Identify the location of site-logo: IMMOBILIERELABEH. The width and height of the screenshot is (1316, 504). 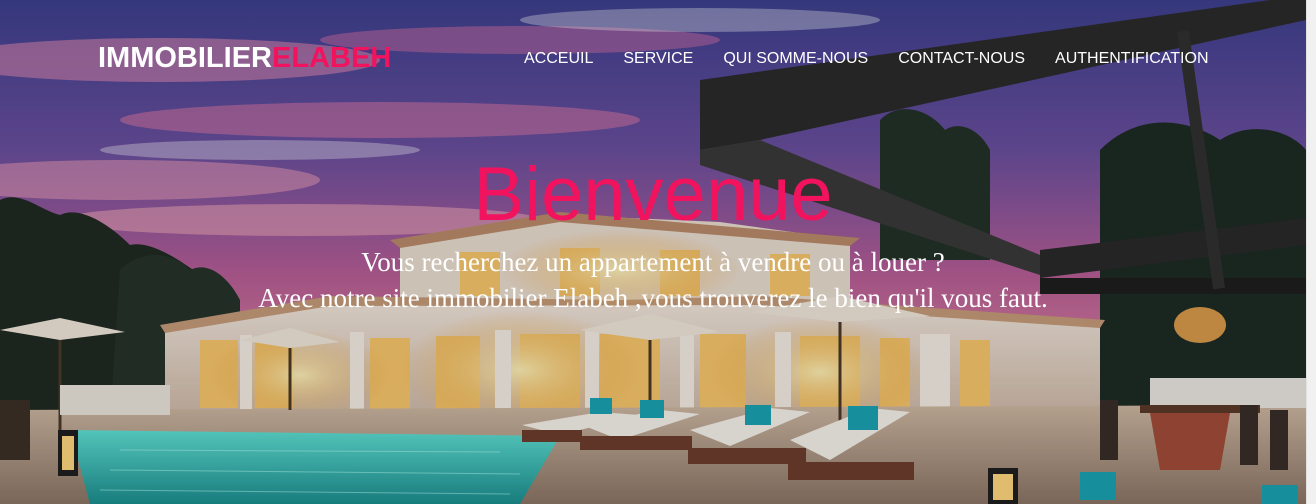
(244, 58).